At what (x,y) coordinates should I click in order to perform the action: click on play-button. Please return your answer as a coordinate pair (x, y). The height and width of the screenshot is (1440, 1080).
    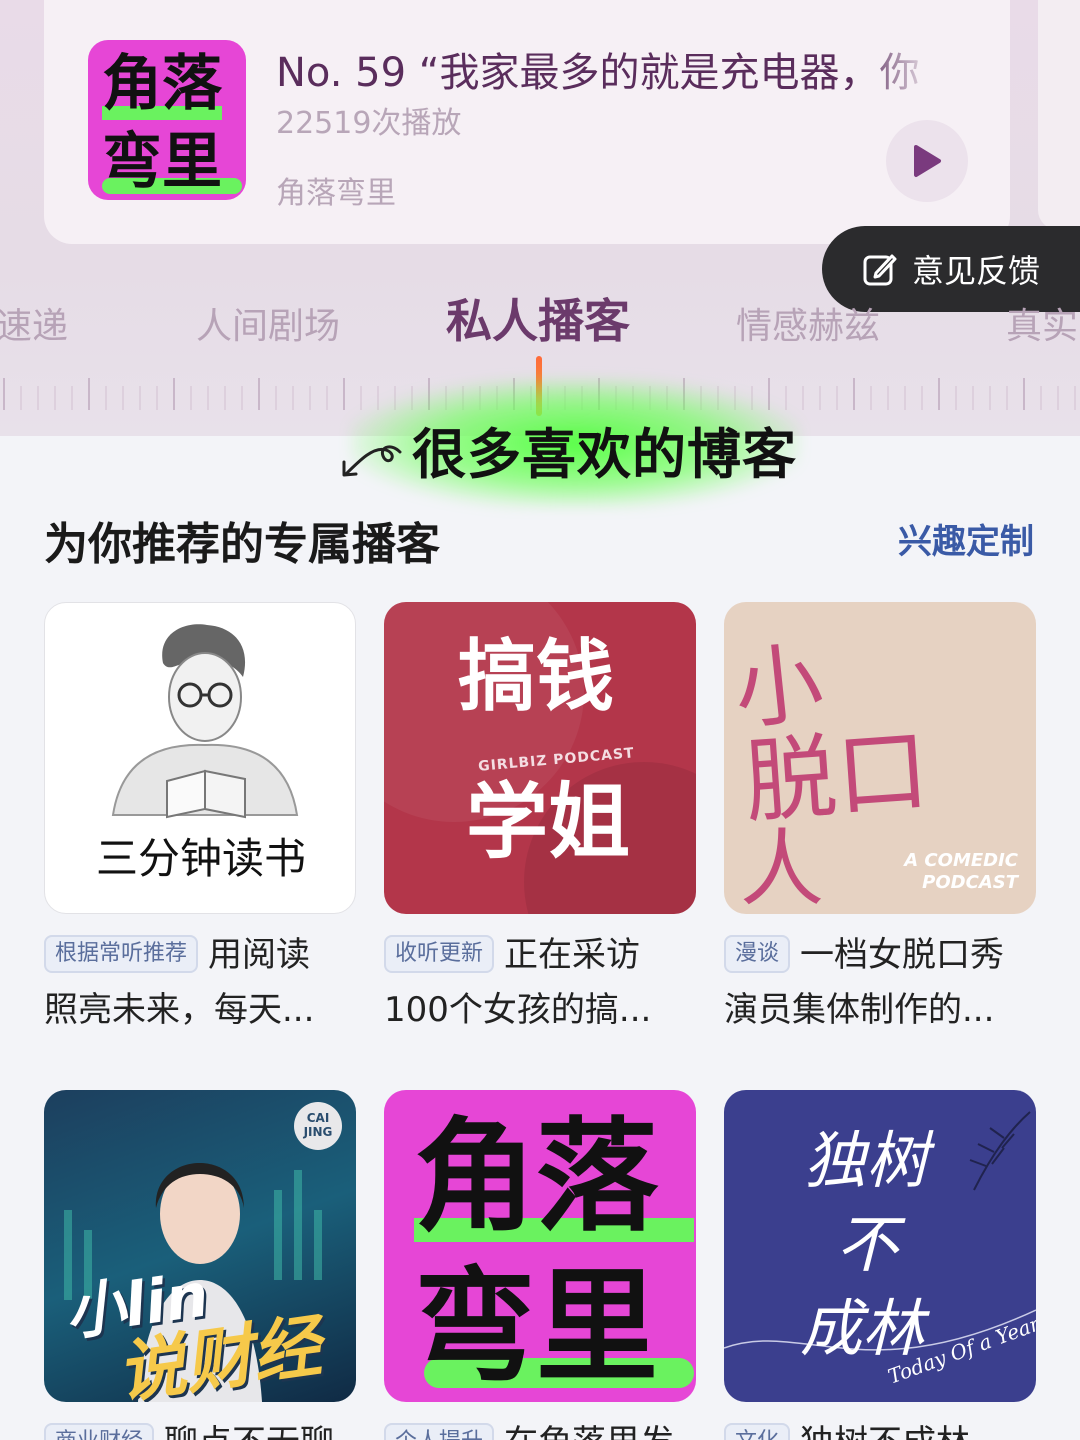
    Looking at the image, I should click on (927, 161).